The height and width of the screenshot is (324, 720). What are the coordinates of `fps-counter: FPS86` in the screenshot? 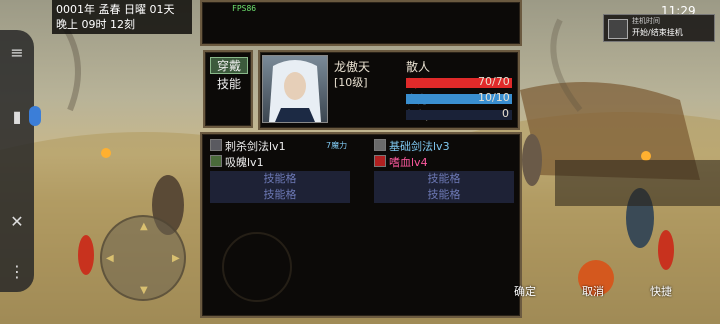 It's located at (244, 8).